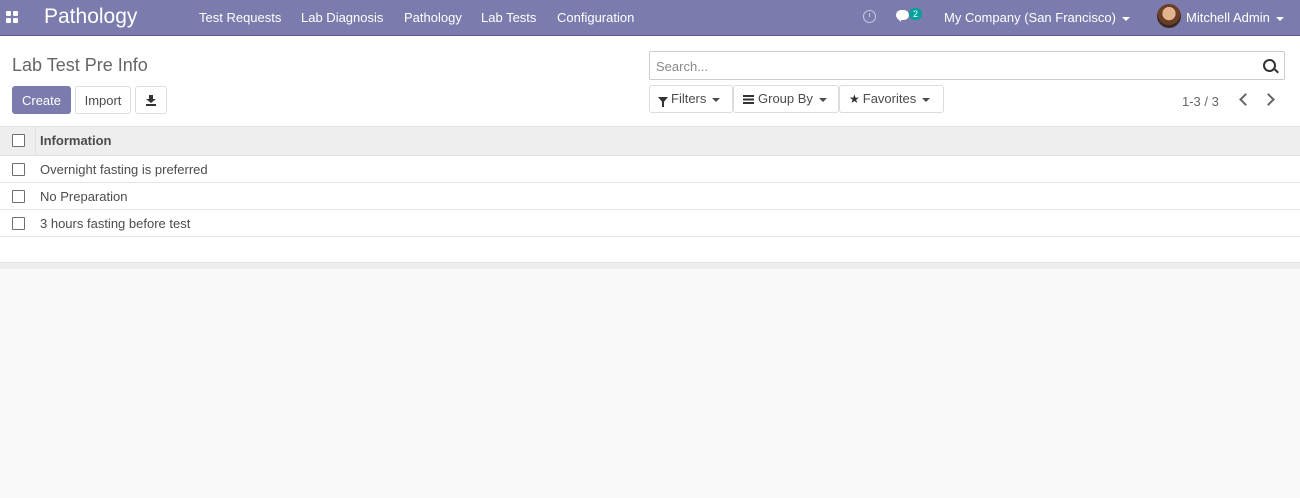 The height and width of the screenshot is (498, 1300). Describe the element at coordinates (854, 99) in the screenshot. I see `star-icon: ★` at that location.